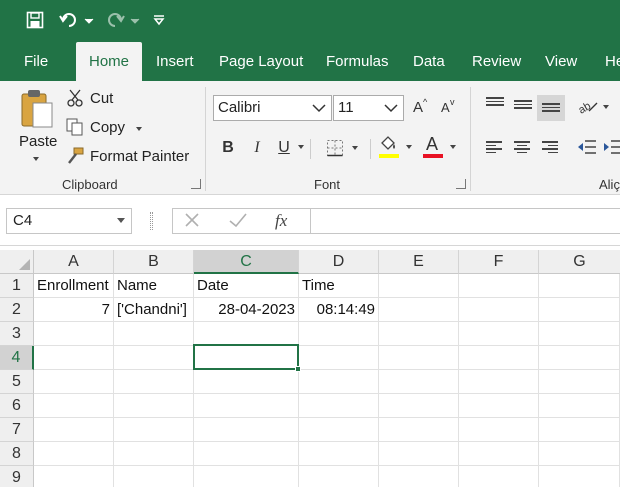 Image resolution: width=620 pixels, height=487 pixels. What do you see at coordinates (579, 286) in the screenshot?
I see `cell-g1` at bounding box center [579, 286].